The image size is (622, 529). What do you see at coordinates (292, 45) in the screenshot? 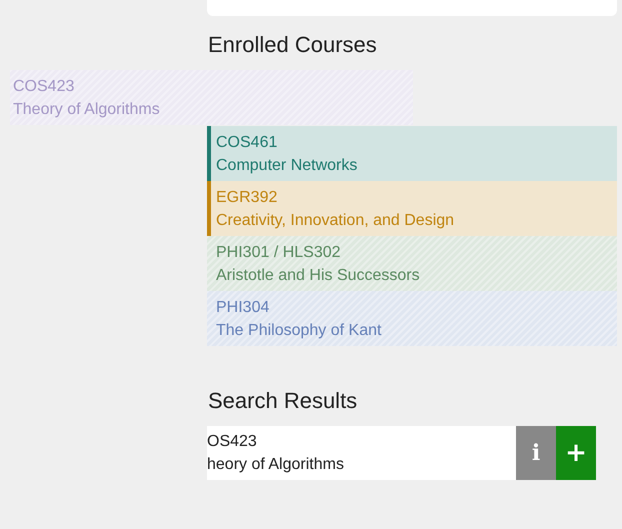
I see `section-heading: Enrolled Courses` at bounding box center [292, 45].